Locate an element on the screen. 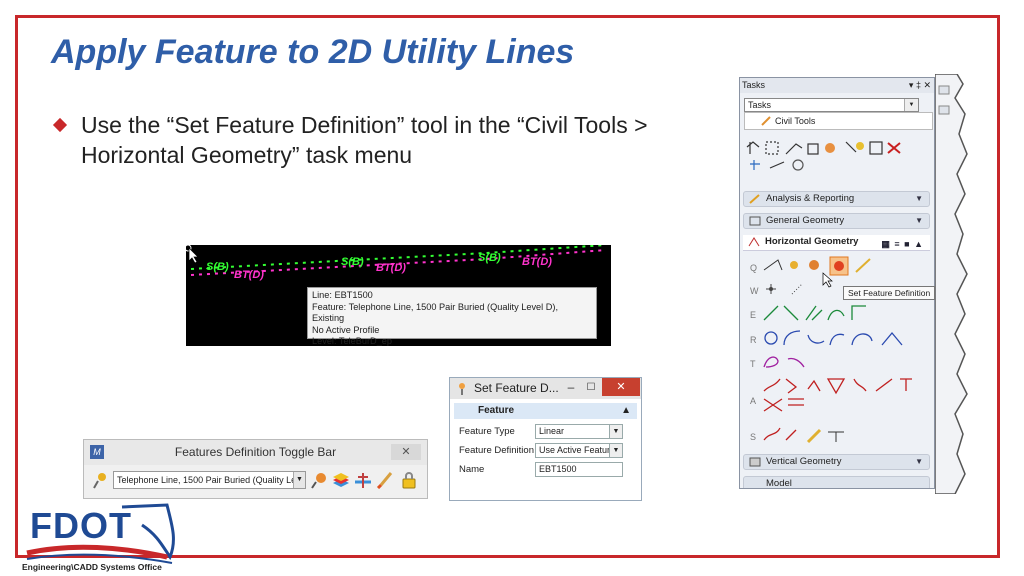 Image resolution: width=1024 pixels, height=576 pixels. feature-type-label: Feature Type is located at coordinates (487, 431).